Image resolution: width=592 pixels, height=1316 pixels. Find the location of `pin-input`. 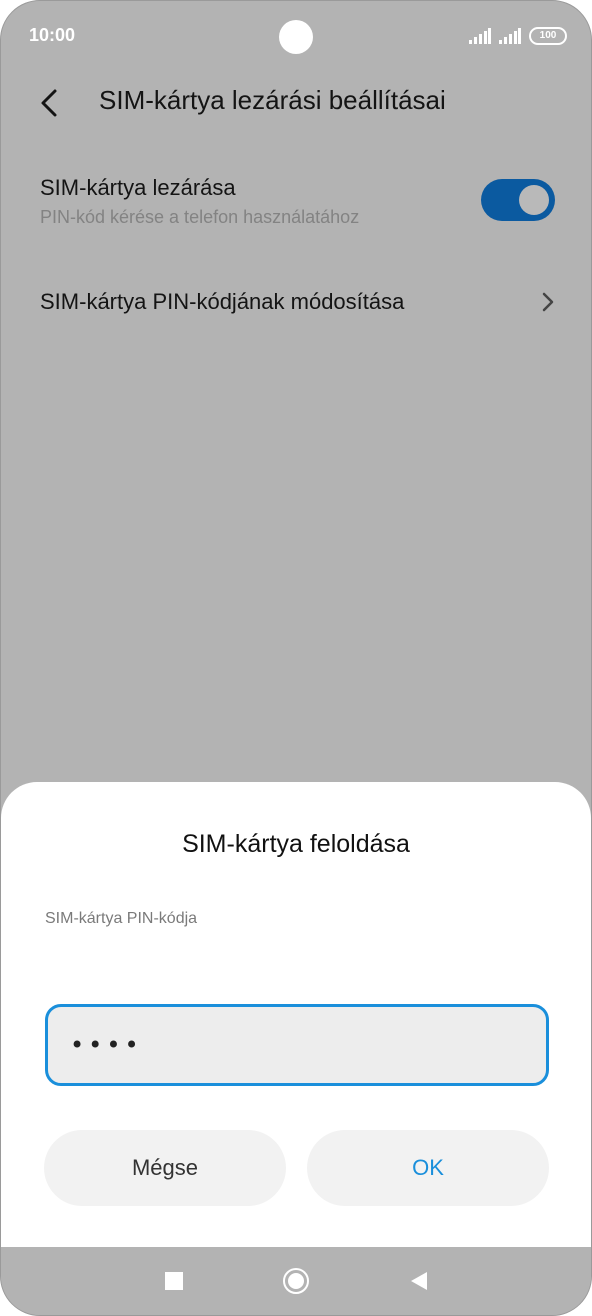

pin-input is located at coordinates (297, 1045).